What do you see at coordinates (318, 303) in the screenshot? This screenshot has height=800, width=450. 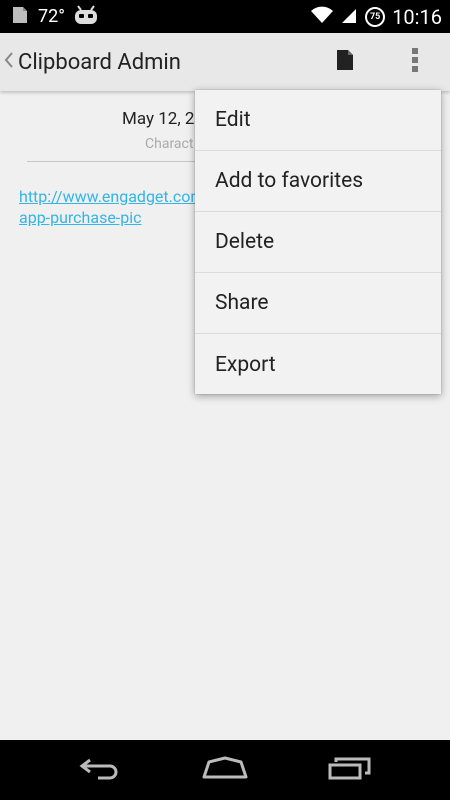 I see `menu-item-share: Share` at bounding box center [318, 303].